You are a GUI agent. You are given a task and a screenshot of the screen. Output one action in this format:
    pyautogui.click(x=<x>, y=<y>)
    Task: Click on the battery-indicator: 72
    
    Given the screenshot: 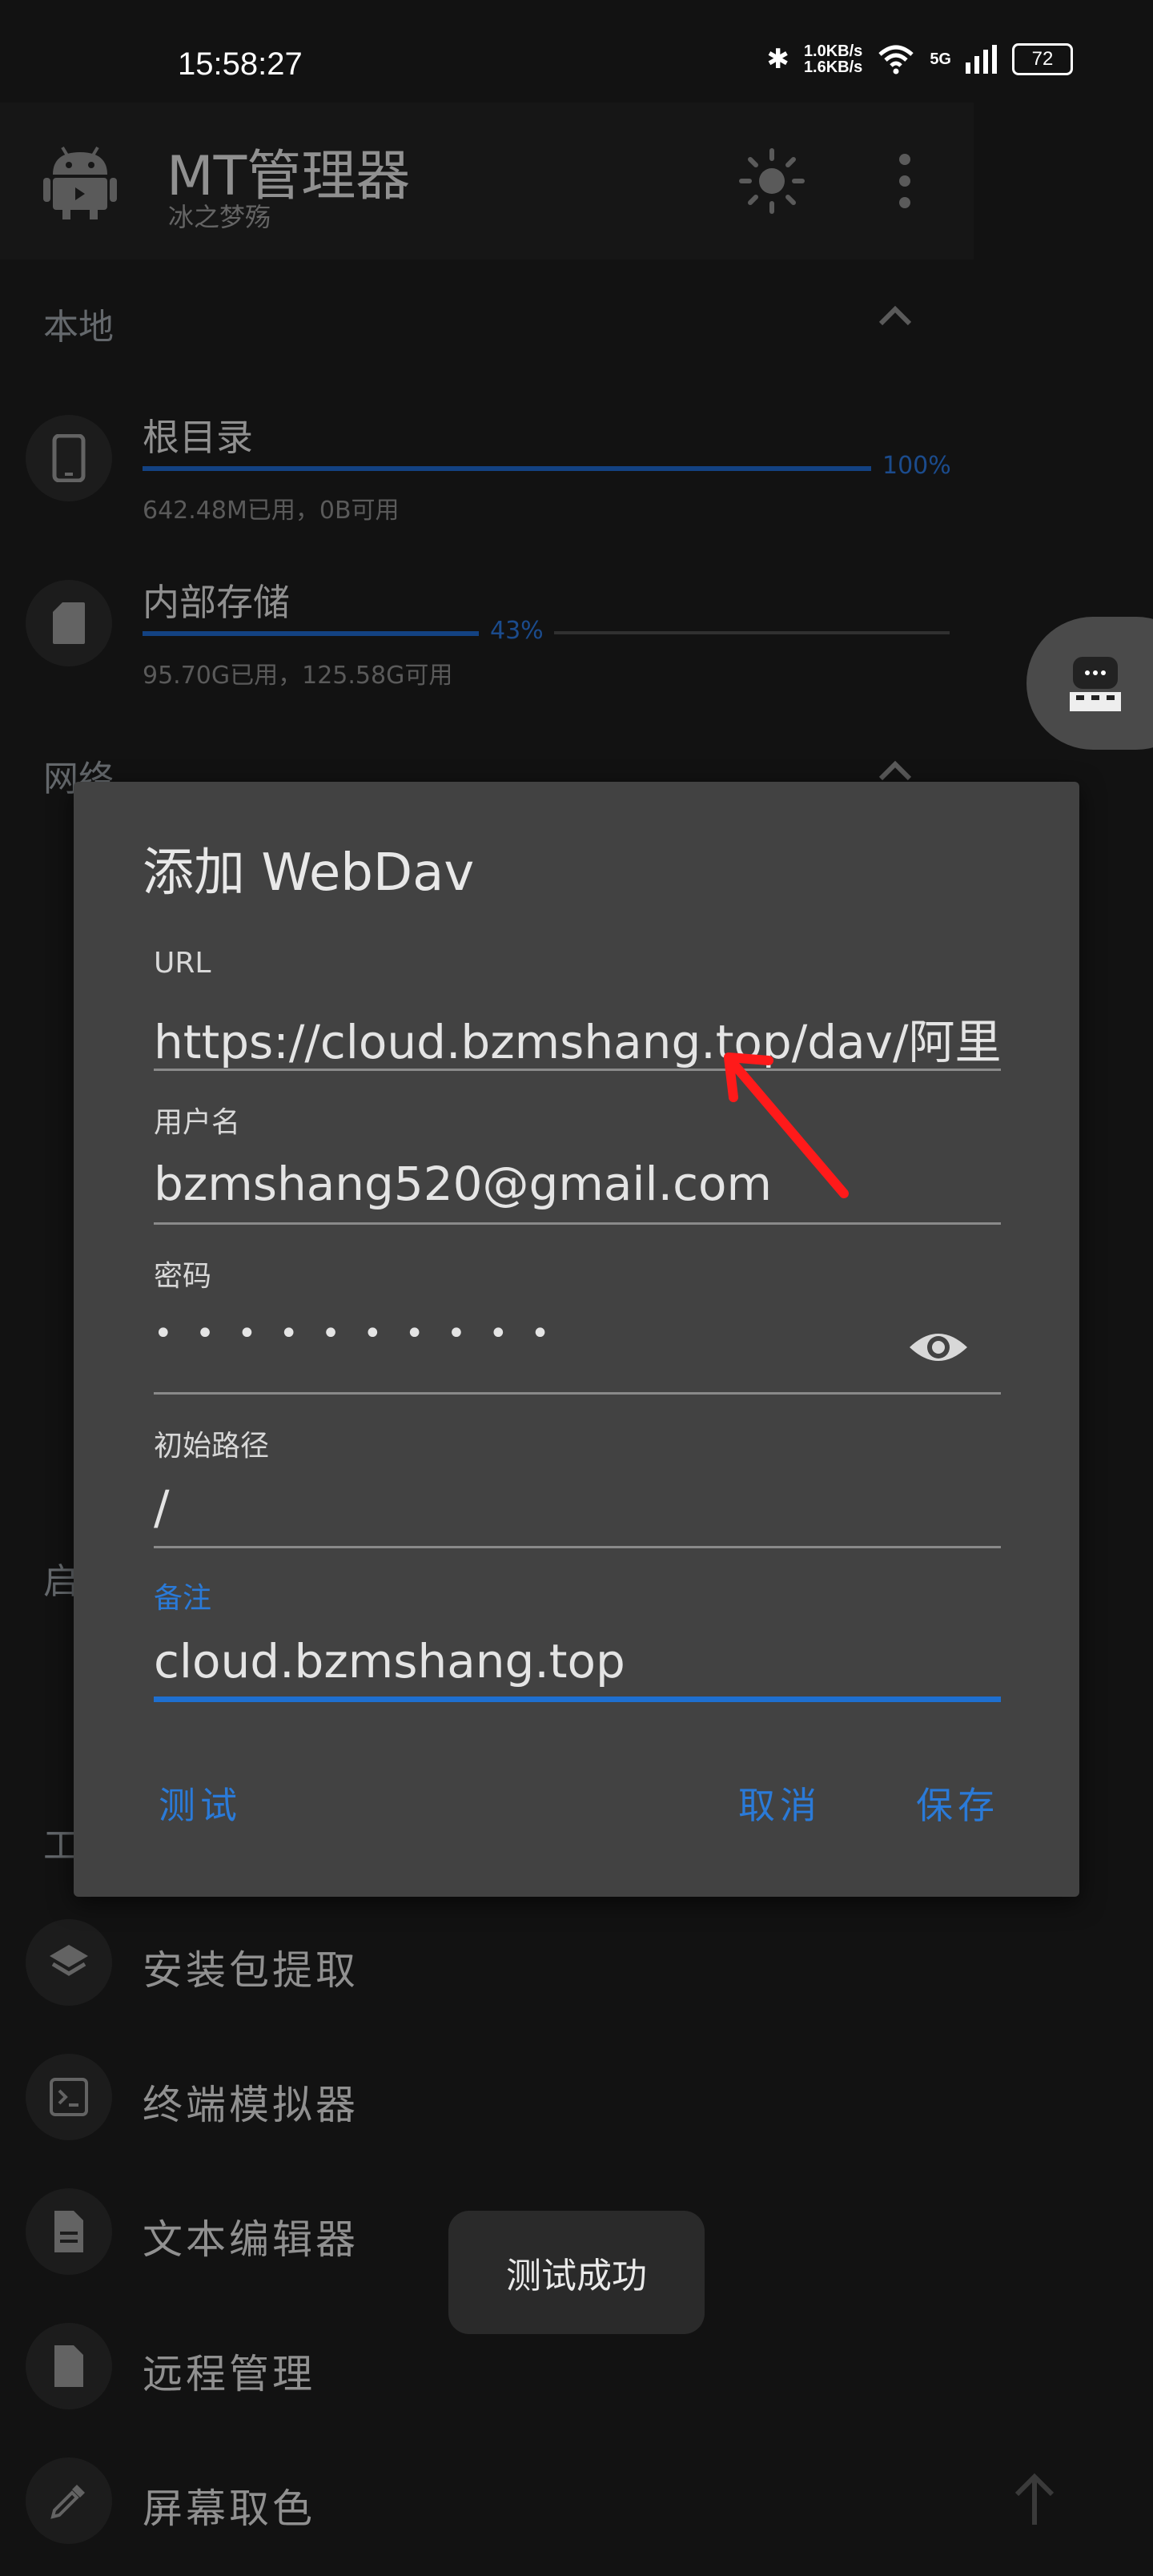 What is the action you would take?
    pyautogui.click(x=1042, y=59)
    